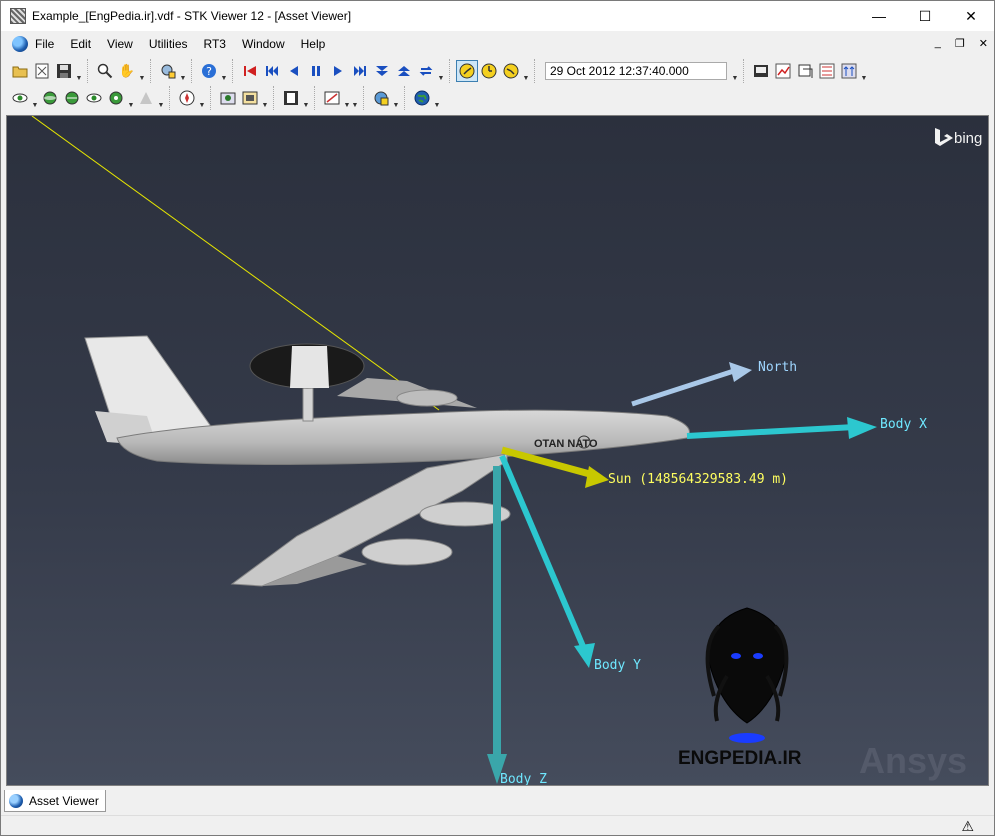  What do you see at coordinates (48, 44) in the screenshot?
I see `menu-file: File` at bounding box center [48, 44].